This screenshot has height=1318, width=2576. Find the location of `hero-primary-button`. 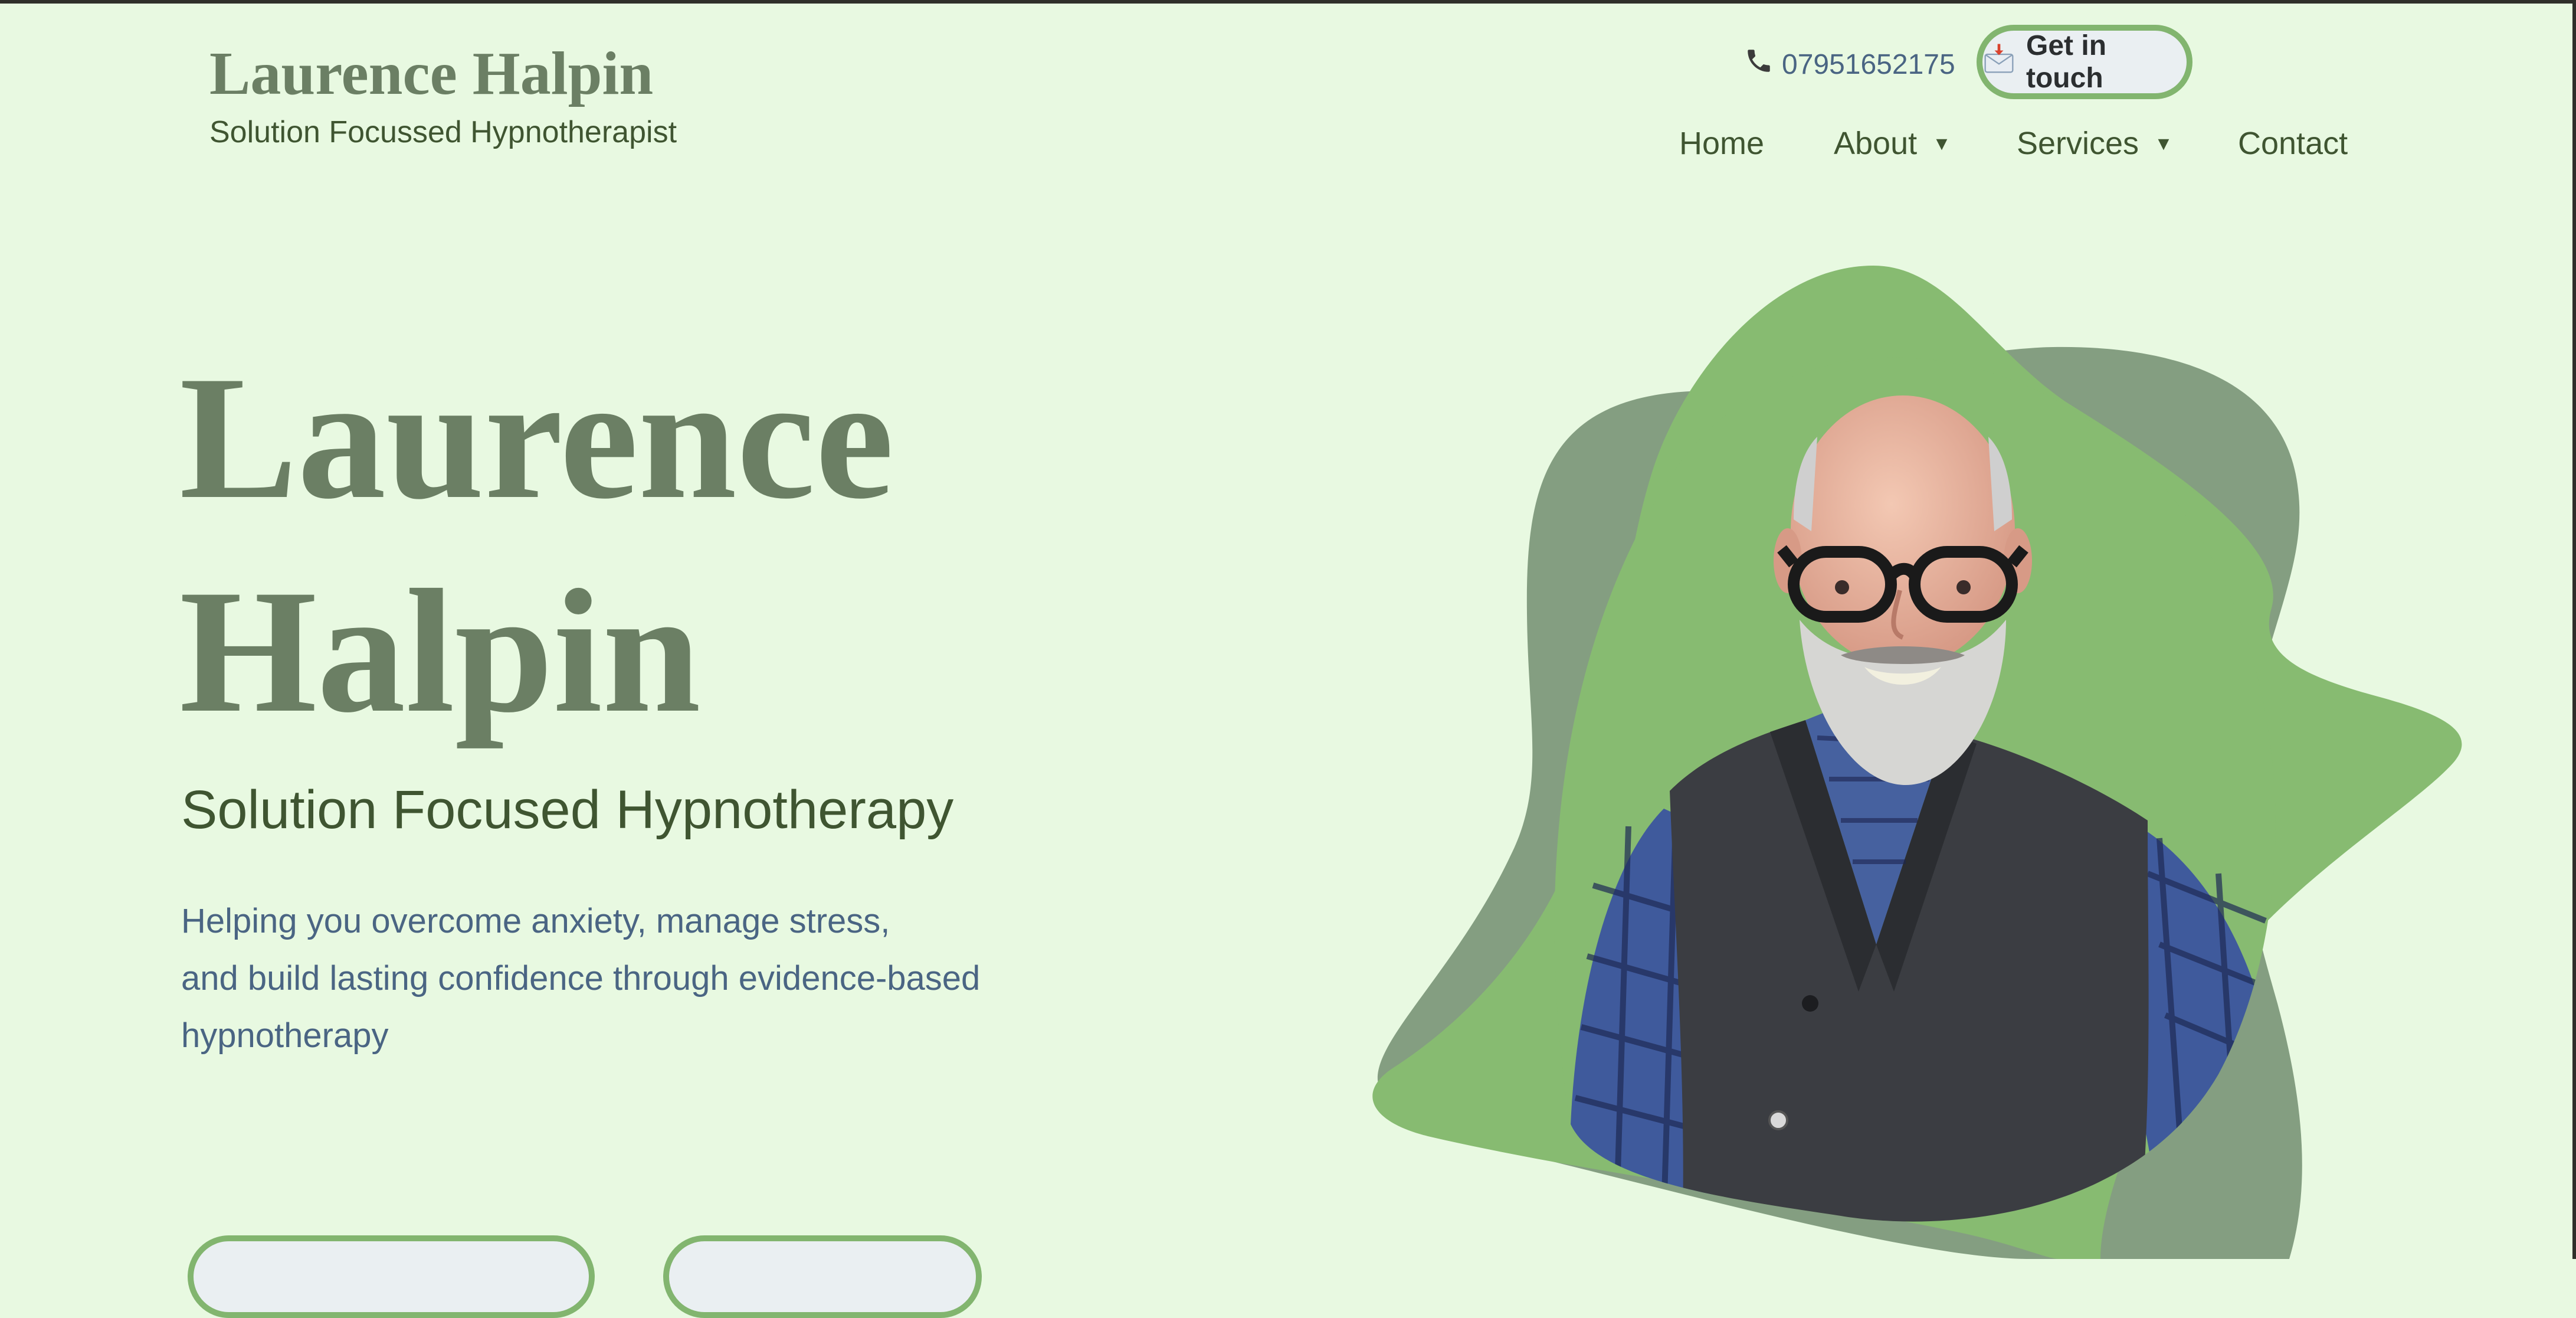

hero-primary-button is located at coordinates (391, 1276).